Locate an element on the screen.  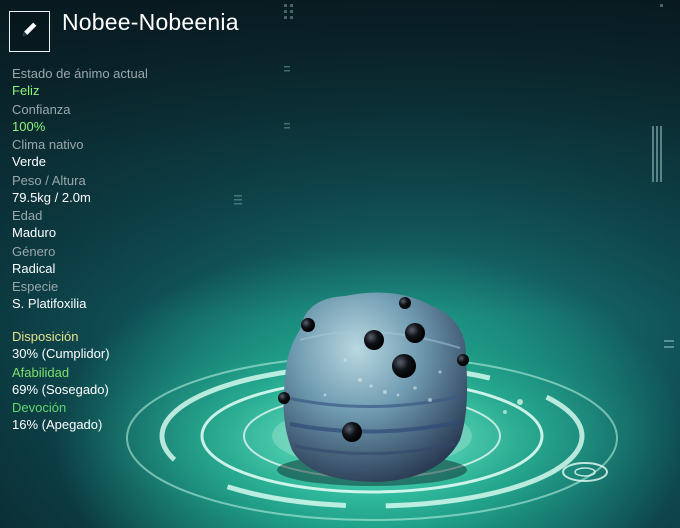
stat-trust: Confianza 100% is located at coordinates (112, 120).